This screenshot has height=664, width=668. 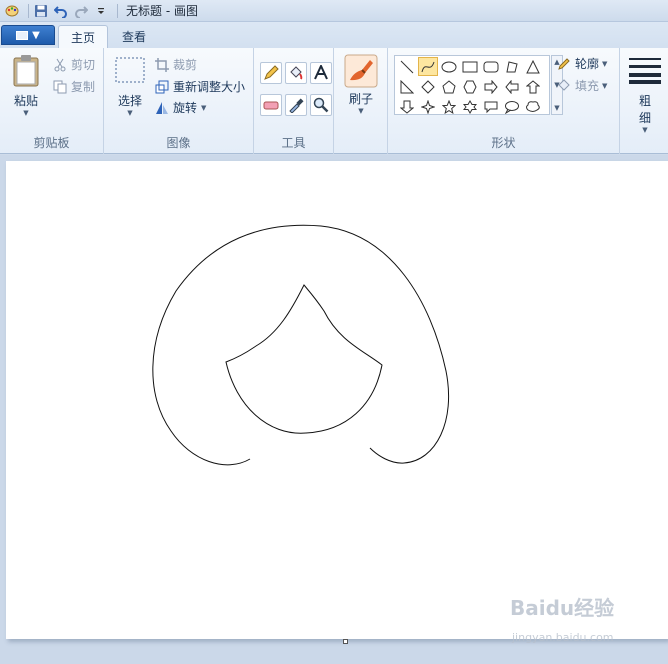 I want to click on copy-label: 复制, so click(x=83, y=87).